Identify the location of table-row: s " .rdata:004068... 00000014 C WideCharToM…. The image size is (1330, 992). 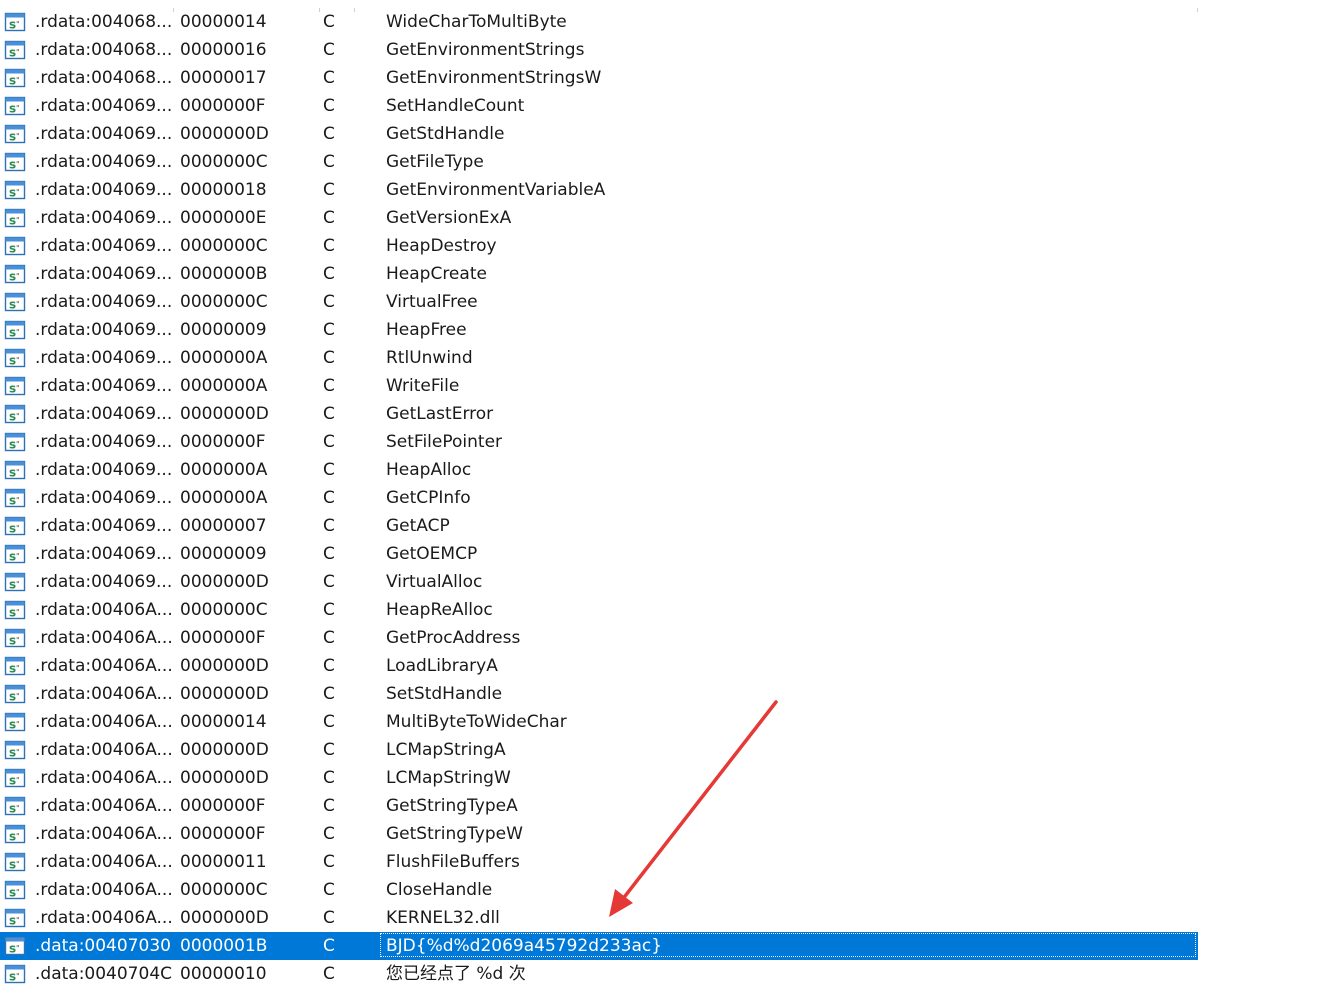
(599, 22).